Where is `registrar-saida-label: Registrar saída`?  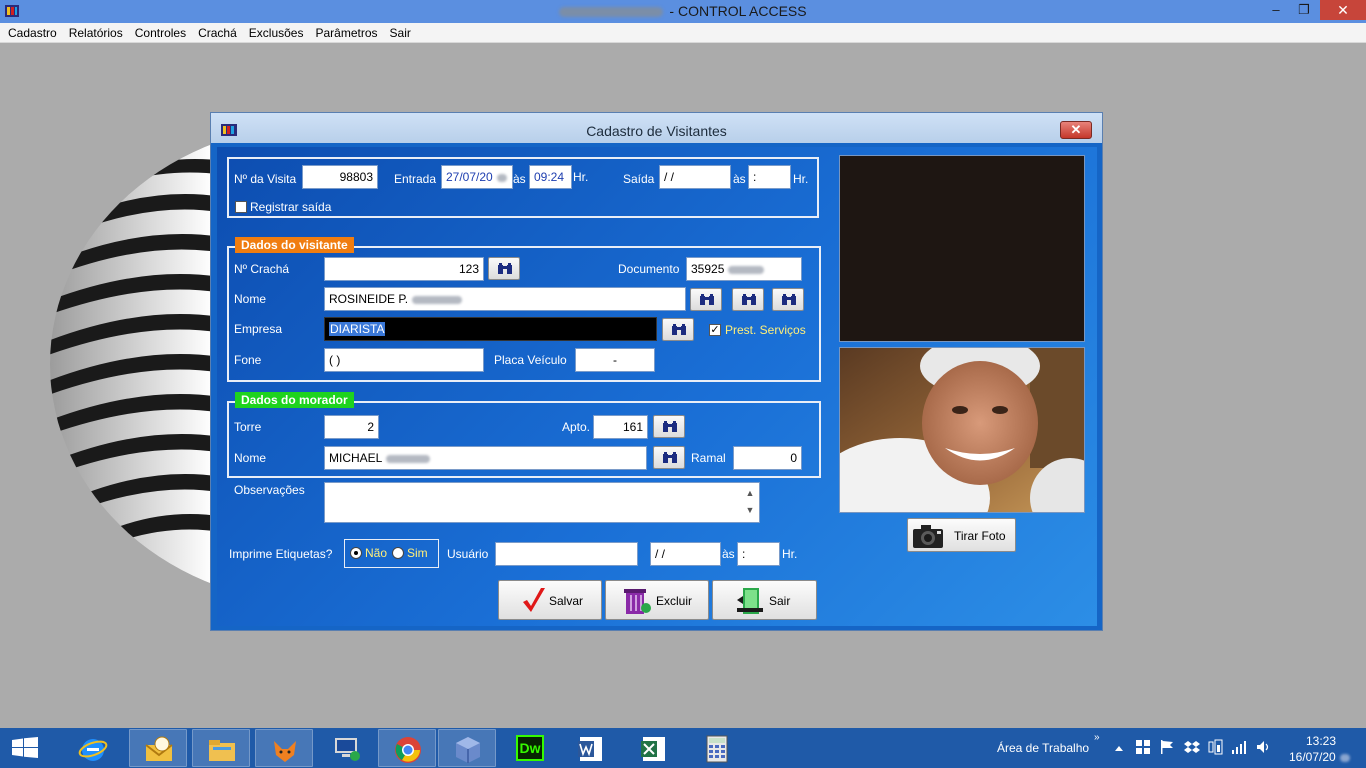
registrar-saida-label: Registrar saída is located at coordinates (291, 207).